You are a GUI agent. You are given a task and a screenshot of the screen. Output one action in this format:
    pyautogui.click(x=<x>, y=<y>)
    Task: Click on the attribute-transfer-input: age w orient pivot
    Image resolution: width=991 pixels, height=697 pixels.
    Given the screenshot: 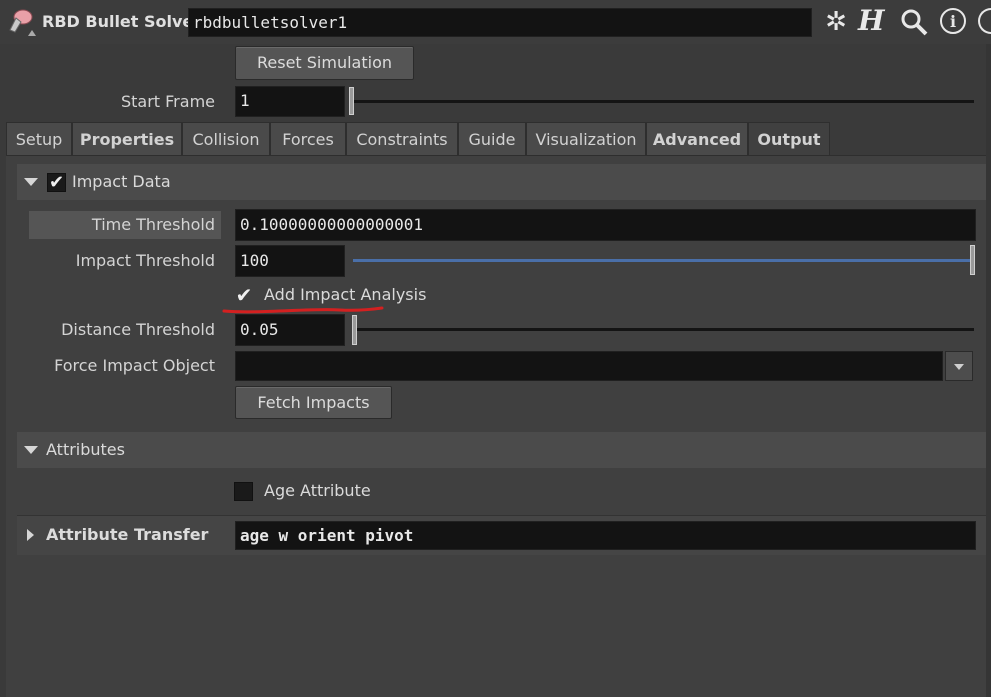 What is the action you would take?
    pyautogui.click(x=605, y=535)
    